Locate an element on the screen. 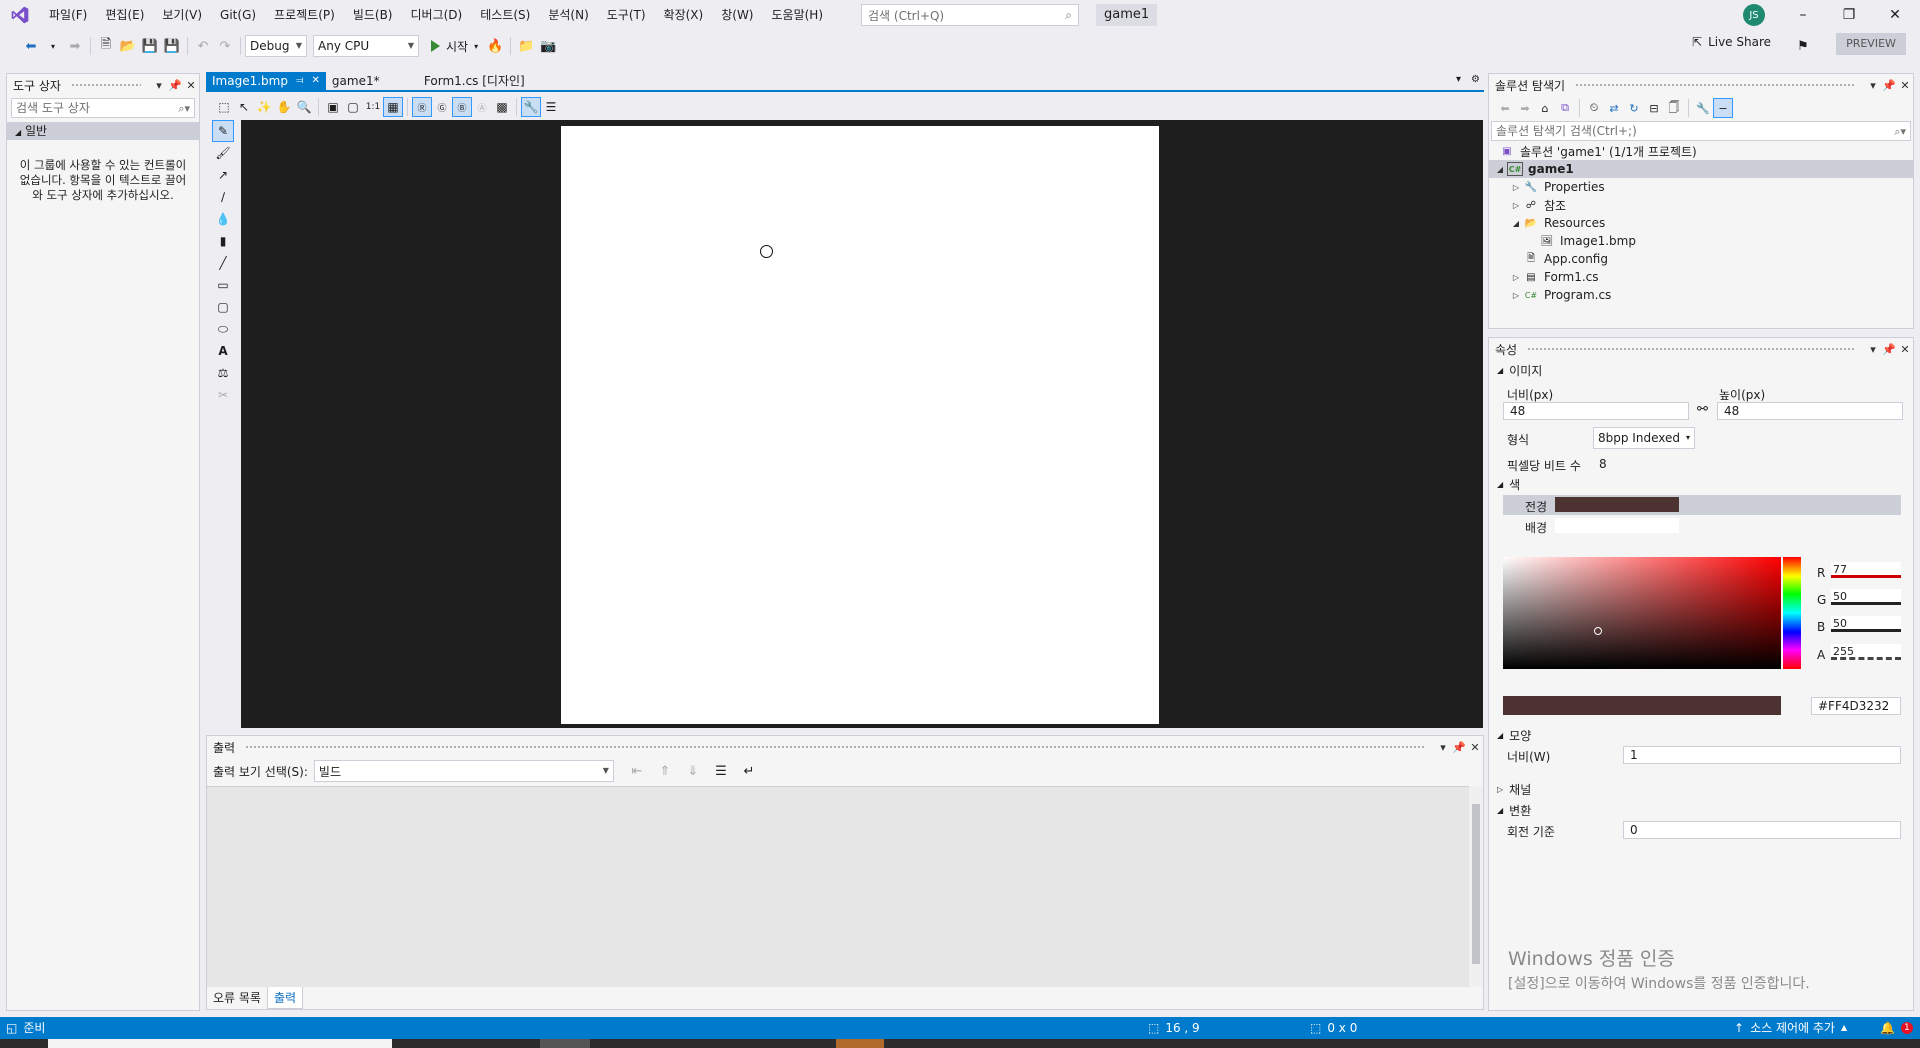 The image size is (1920, 1048). section-color: ◢ 색 is located at coordinates (1504, 484).